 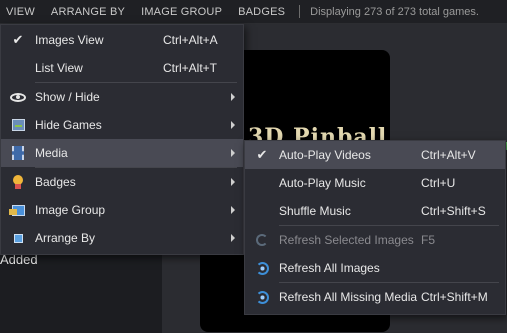 I want to click on menu-item-shortcut: Ctrl+Alt+A, so click(x=190, y=40).